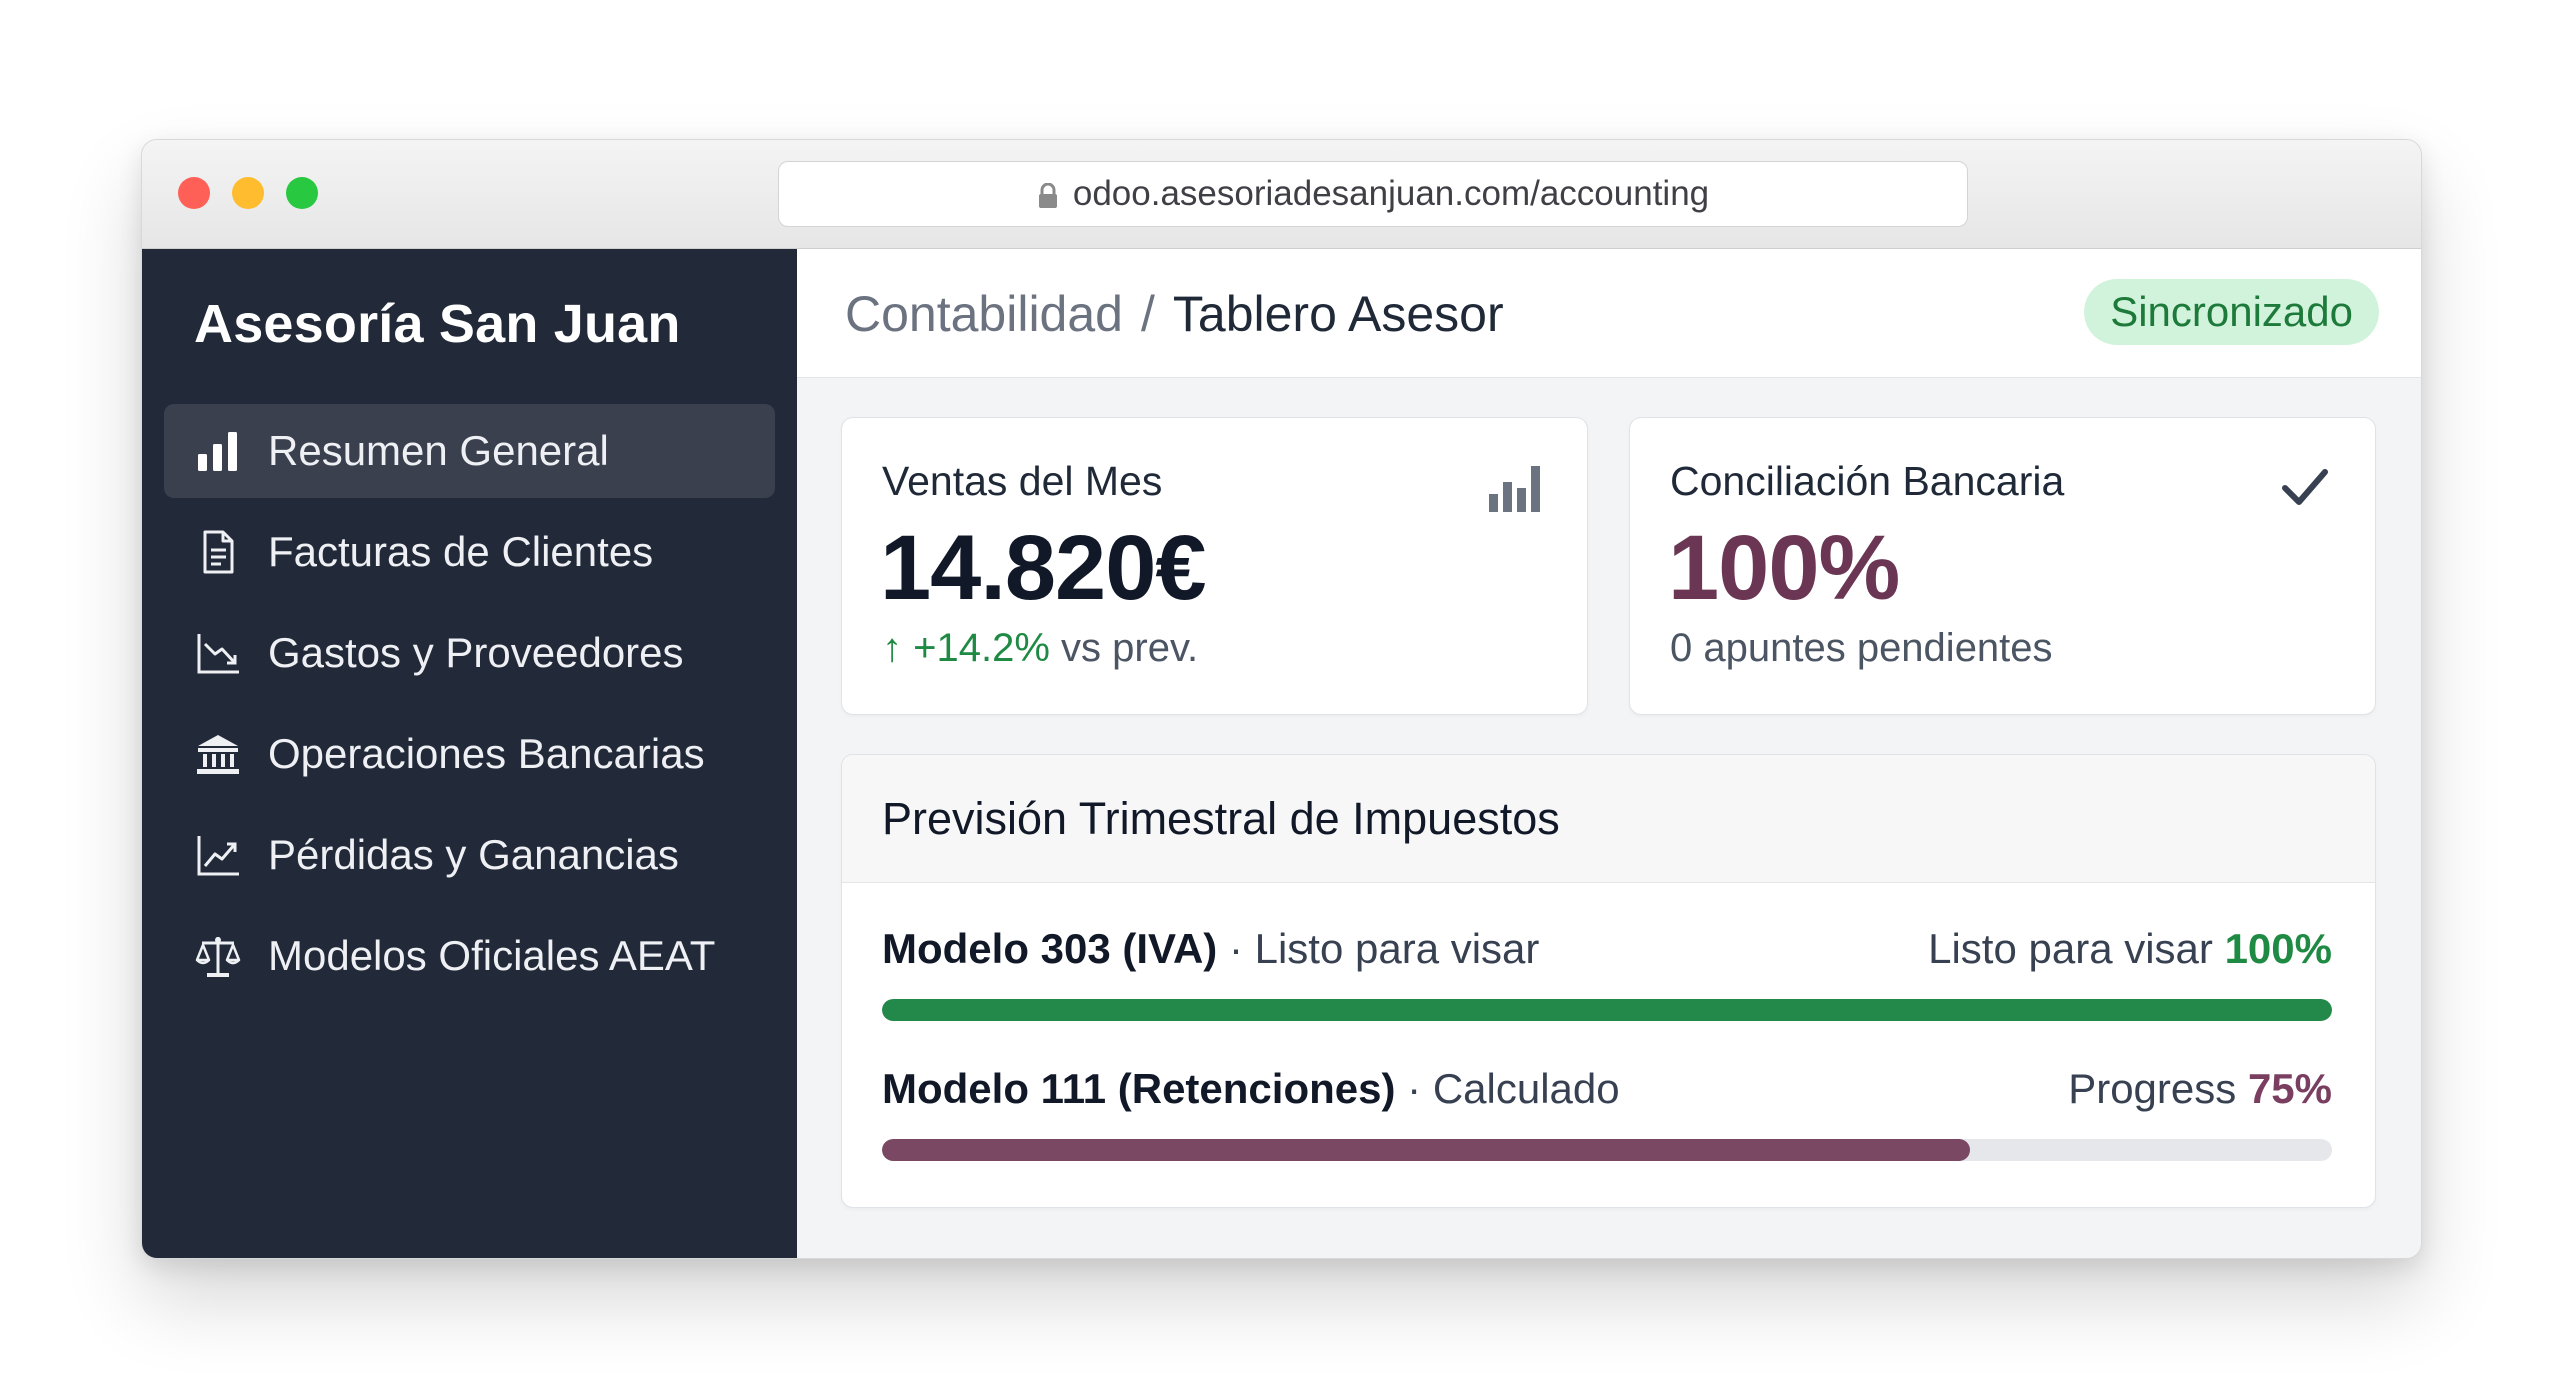 Image resolution: width=2560 pixels, height=1396 pixels. I want to click on arrow-up-icon: ↑, so click(892, 648).